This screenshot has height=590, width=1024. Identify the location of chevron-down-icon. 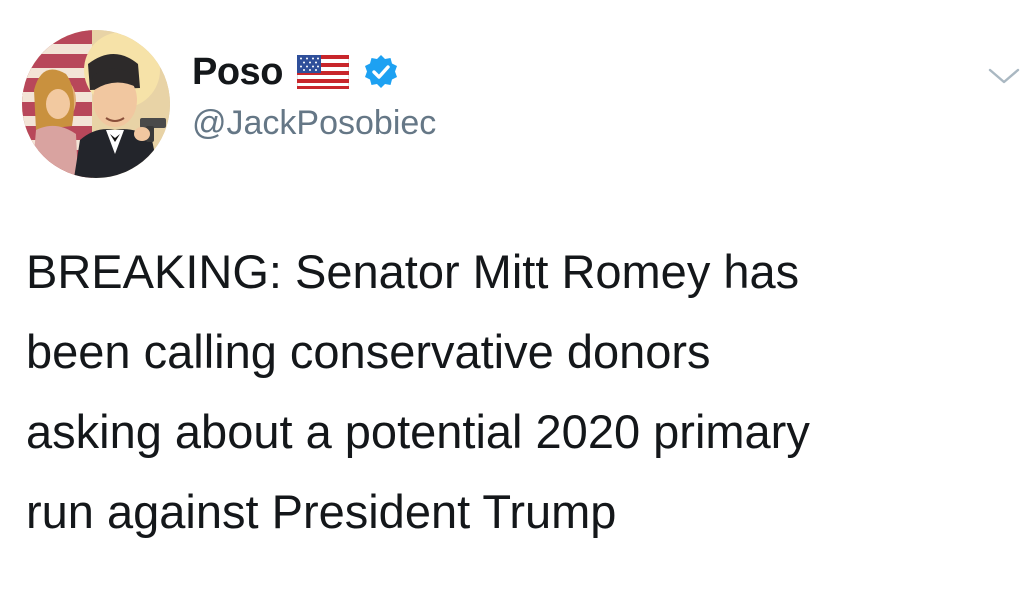
(1004, 76).